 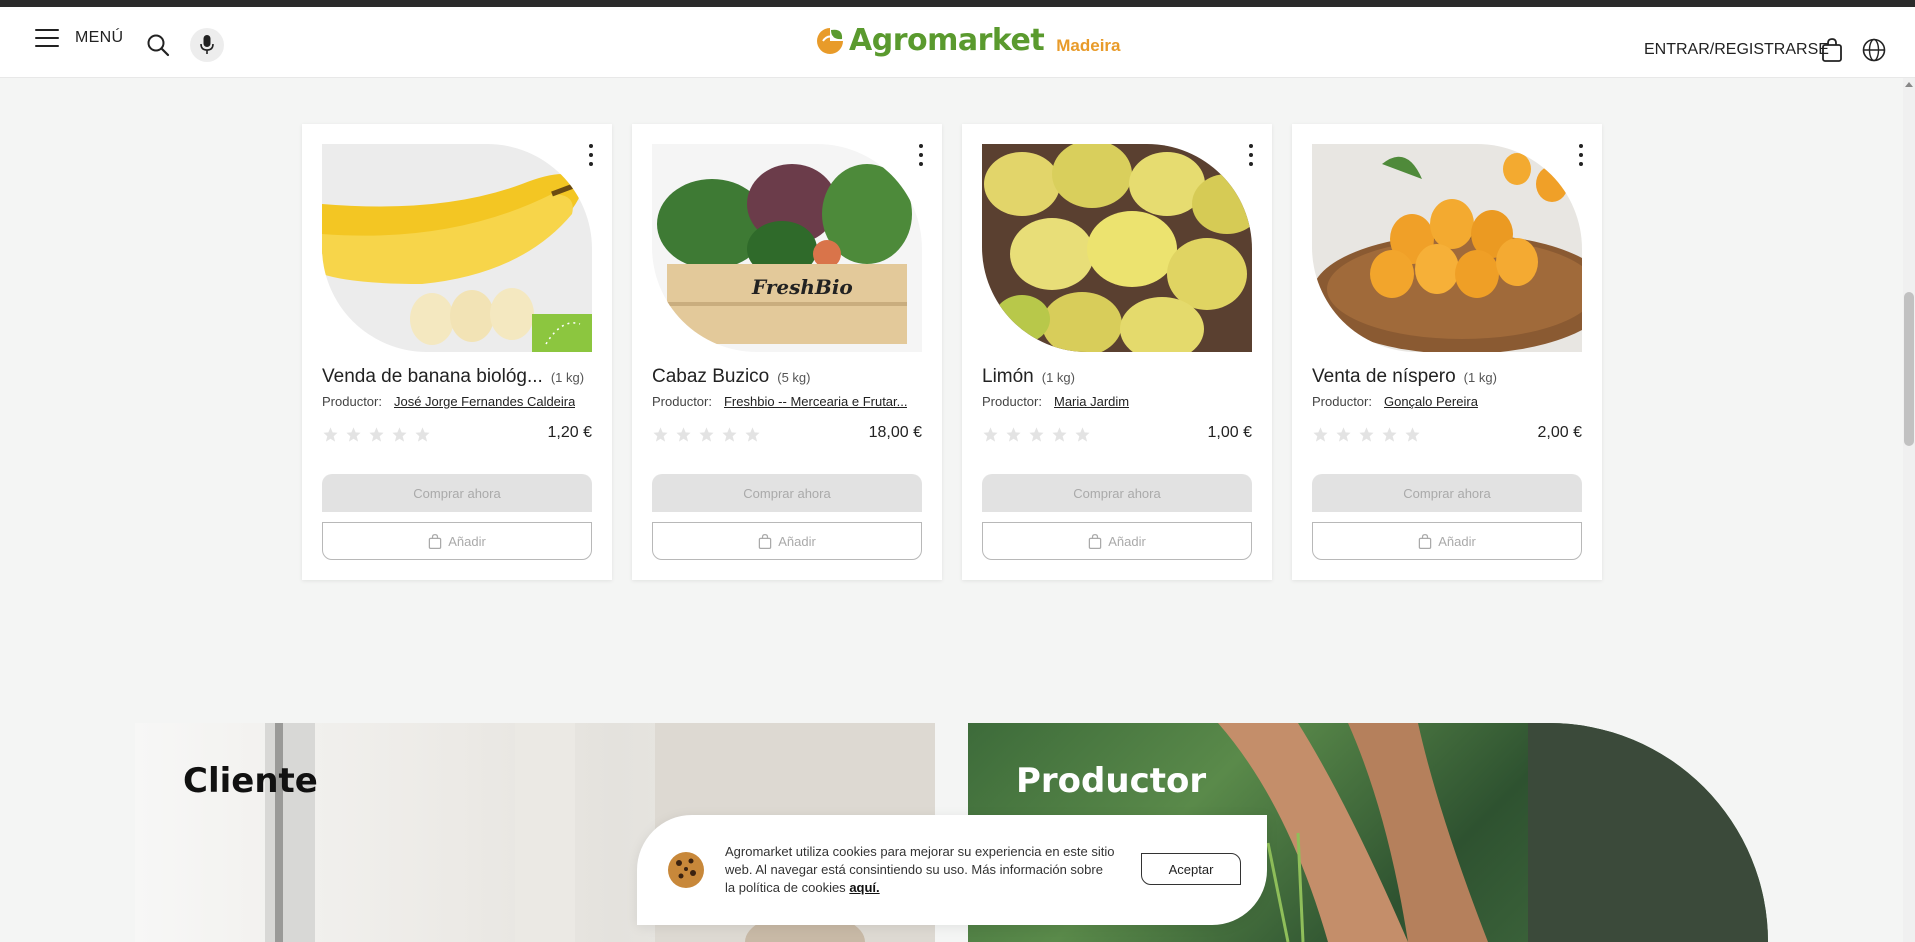 What do you see at coordinates (1008, 377) in the screenshot?
I see `product-title: Limón` at bounding box center [1008, 377].